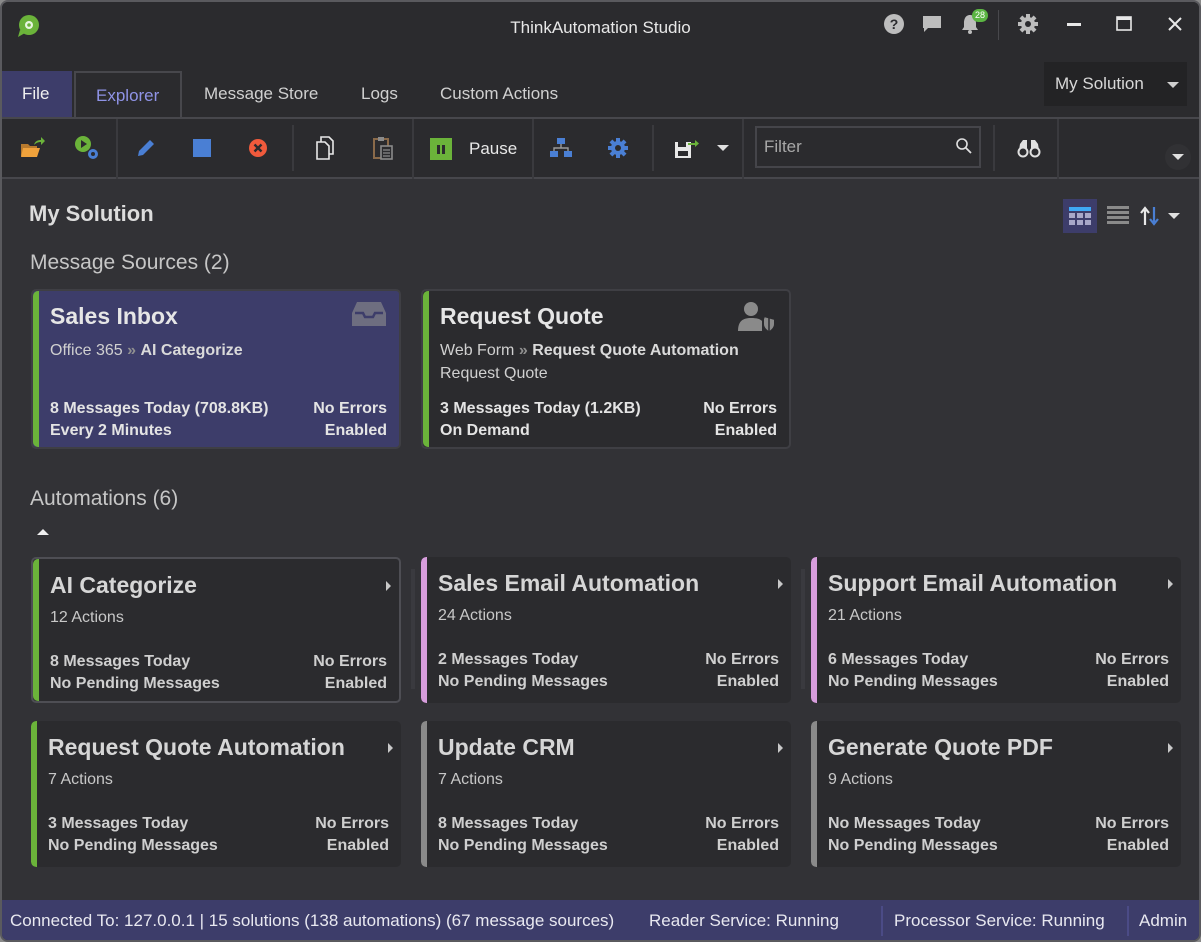  I want to click on close-icon, so click(1175, 24).